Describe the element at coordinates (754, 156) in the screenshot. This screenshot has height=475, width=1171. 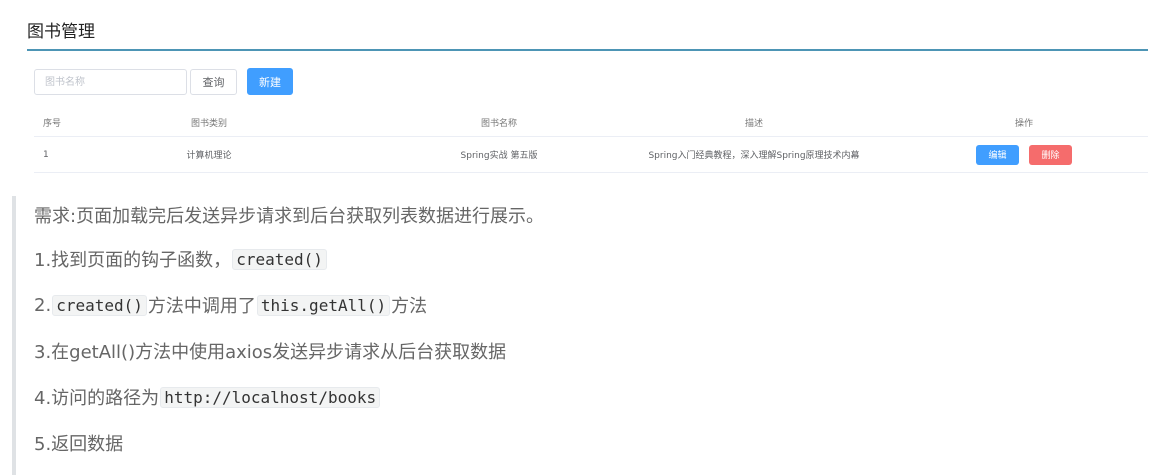
I see `cell-description: Spring入门经典教程，深入理解Spring原理技术内幕` at that location.